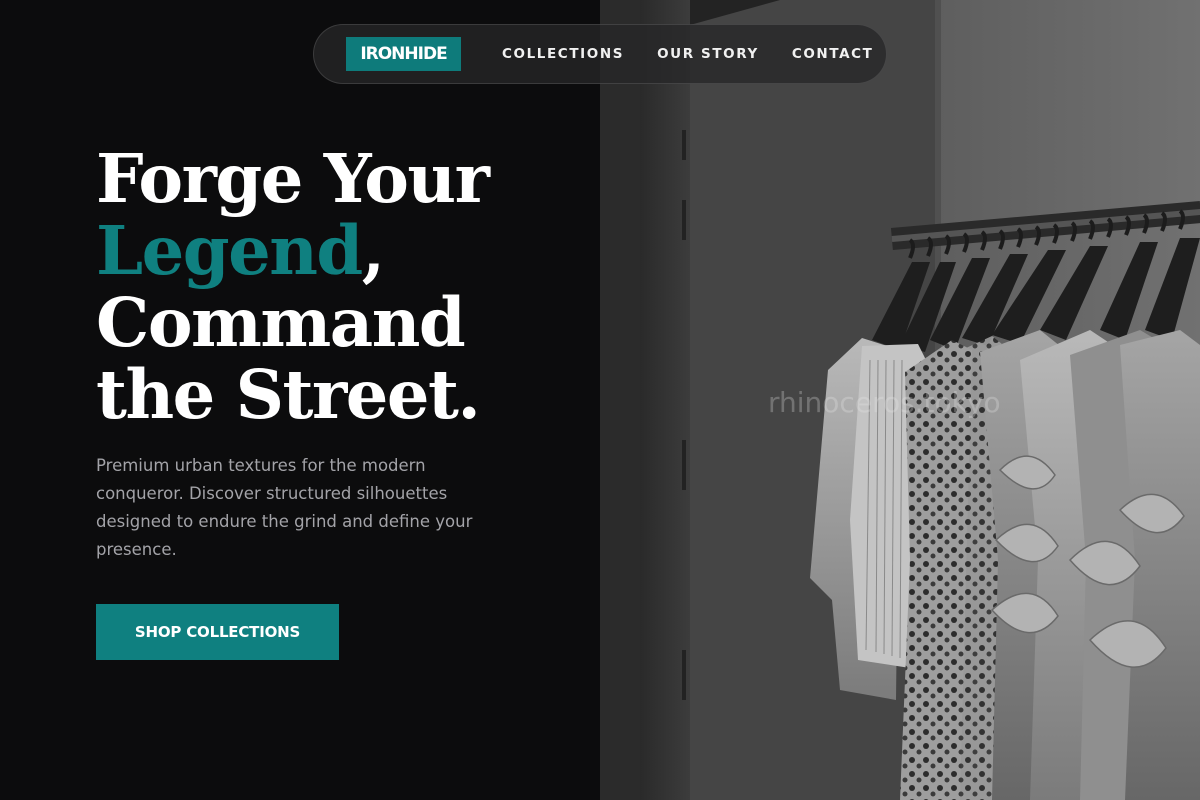 This screenshot has width=1200, height=800. I want to click on shop-collections-button: SHOP COLLECTIONS, so click(217, 632).